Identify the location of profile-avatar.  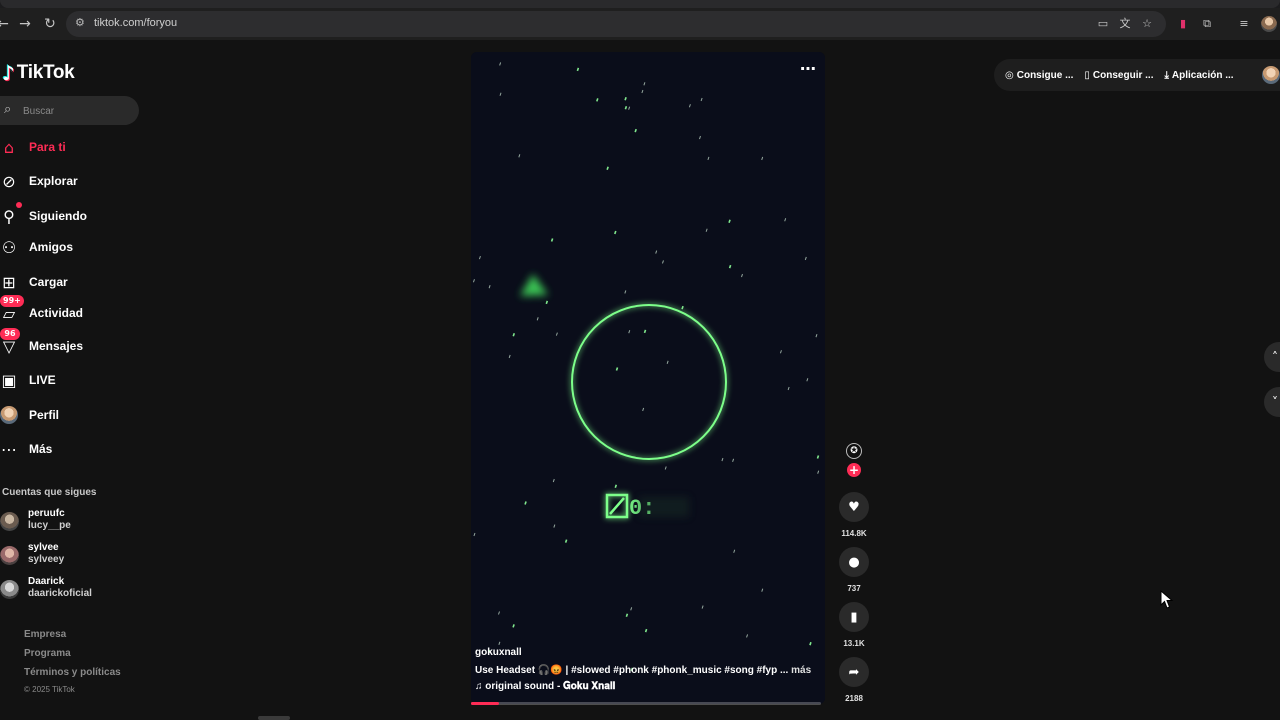
(10, 415).